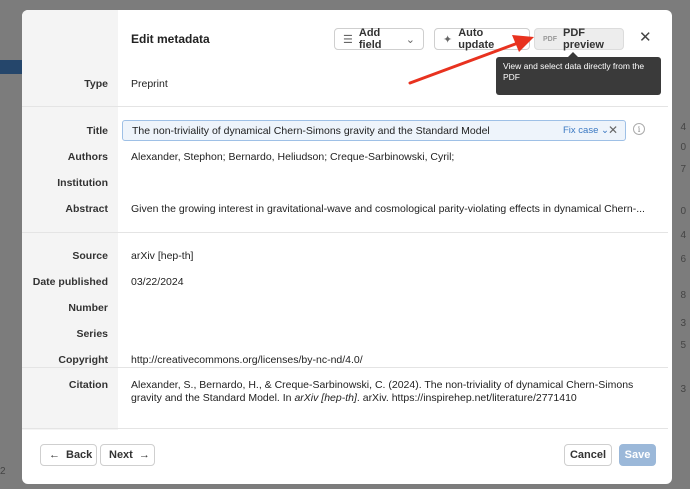  I want to click on date-published-label: Date published, so click(70, 282).